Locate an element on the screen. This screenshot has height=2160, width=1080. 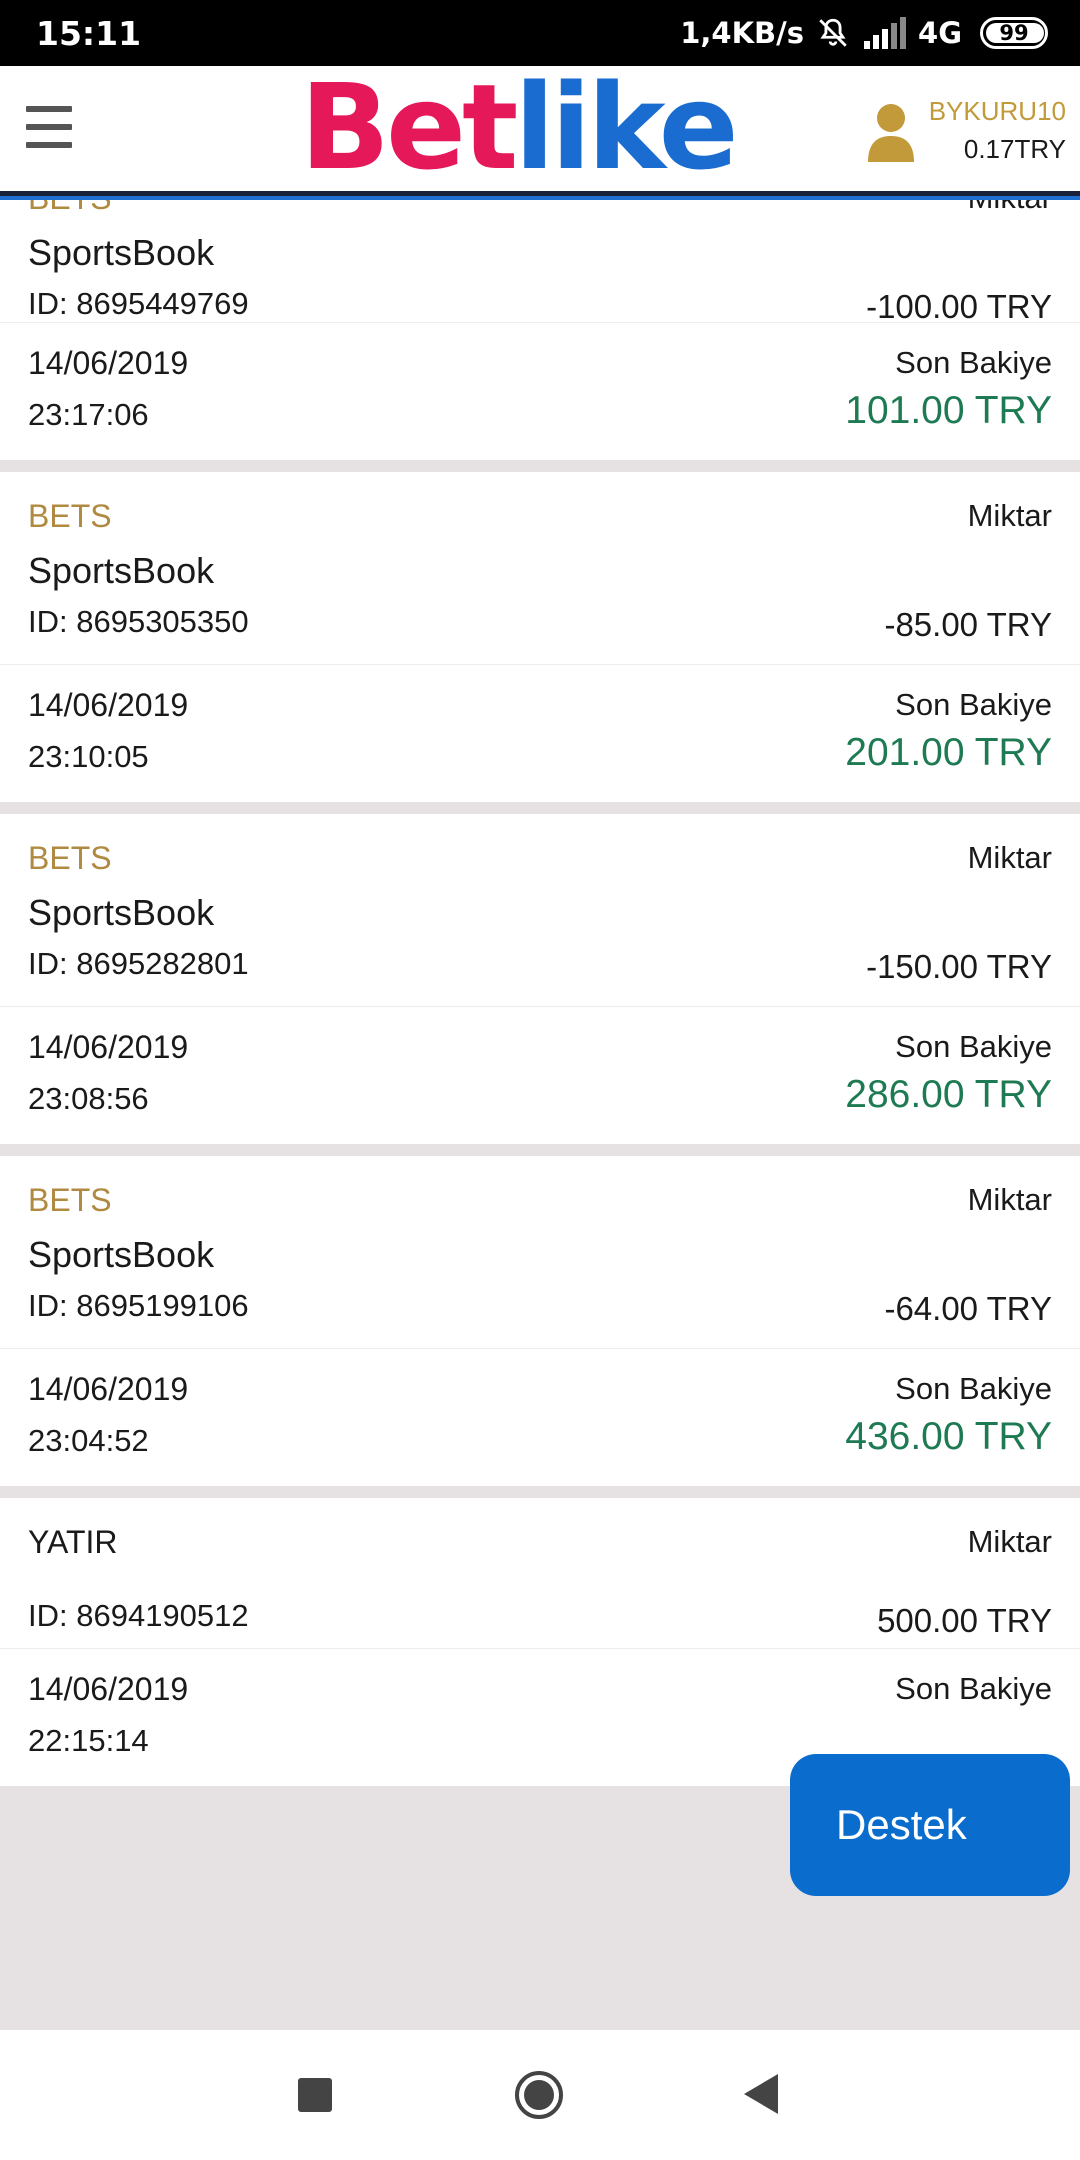
transaction-amount: -64.00 TRY is located at coordinates (968, 1308).